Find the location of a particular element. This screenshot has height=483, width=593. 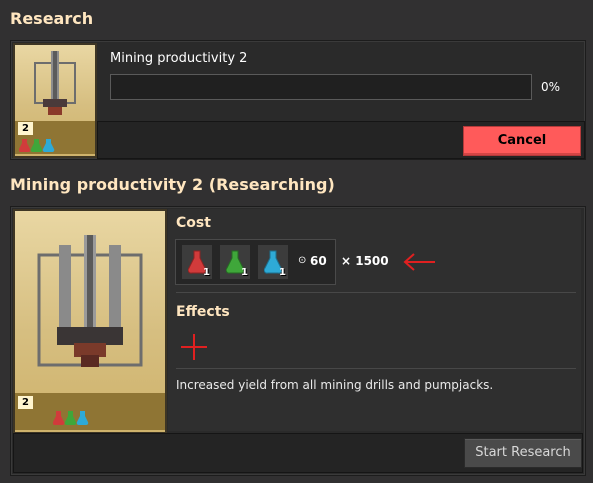

clock-icon: ⊙ is located at coordinates (302, 260).